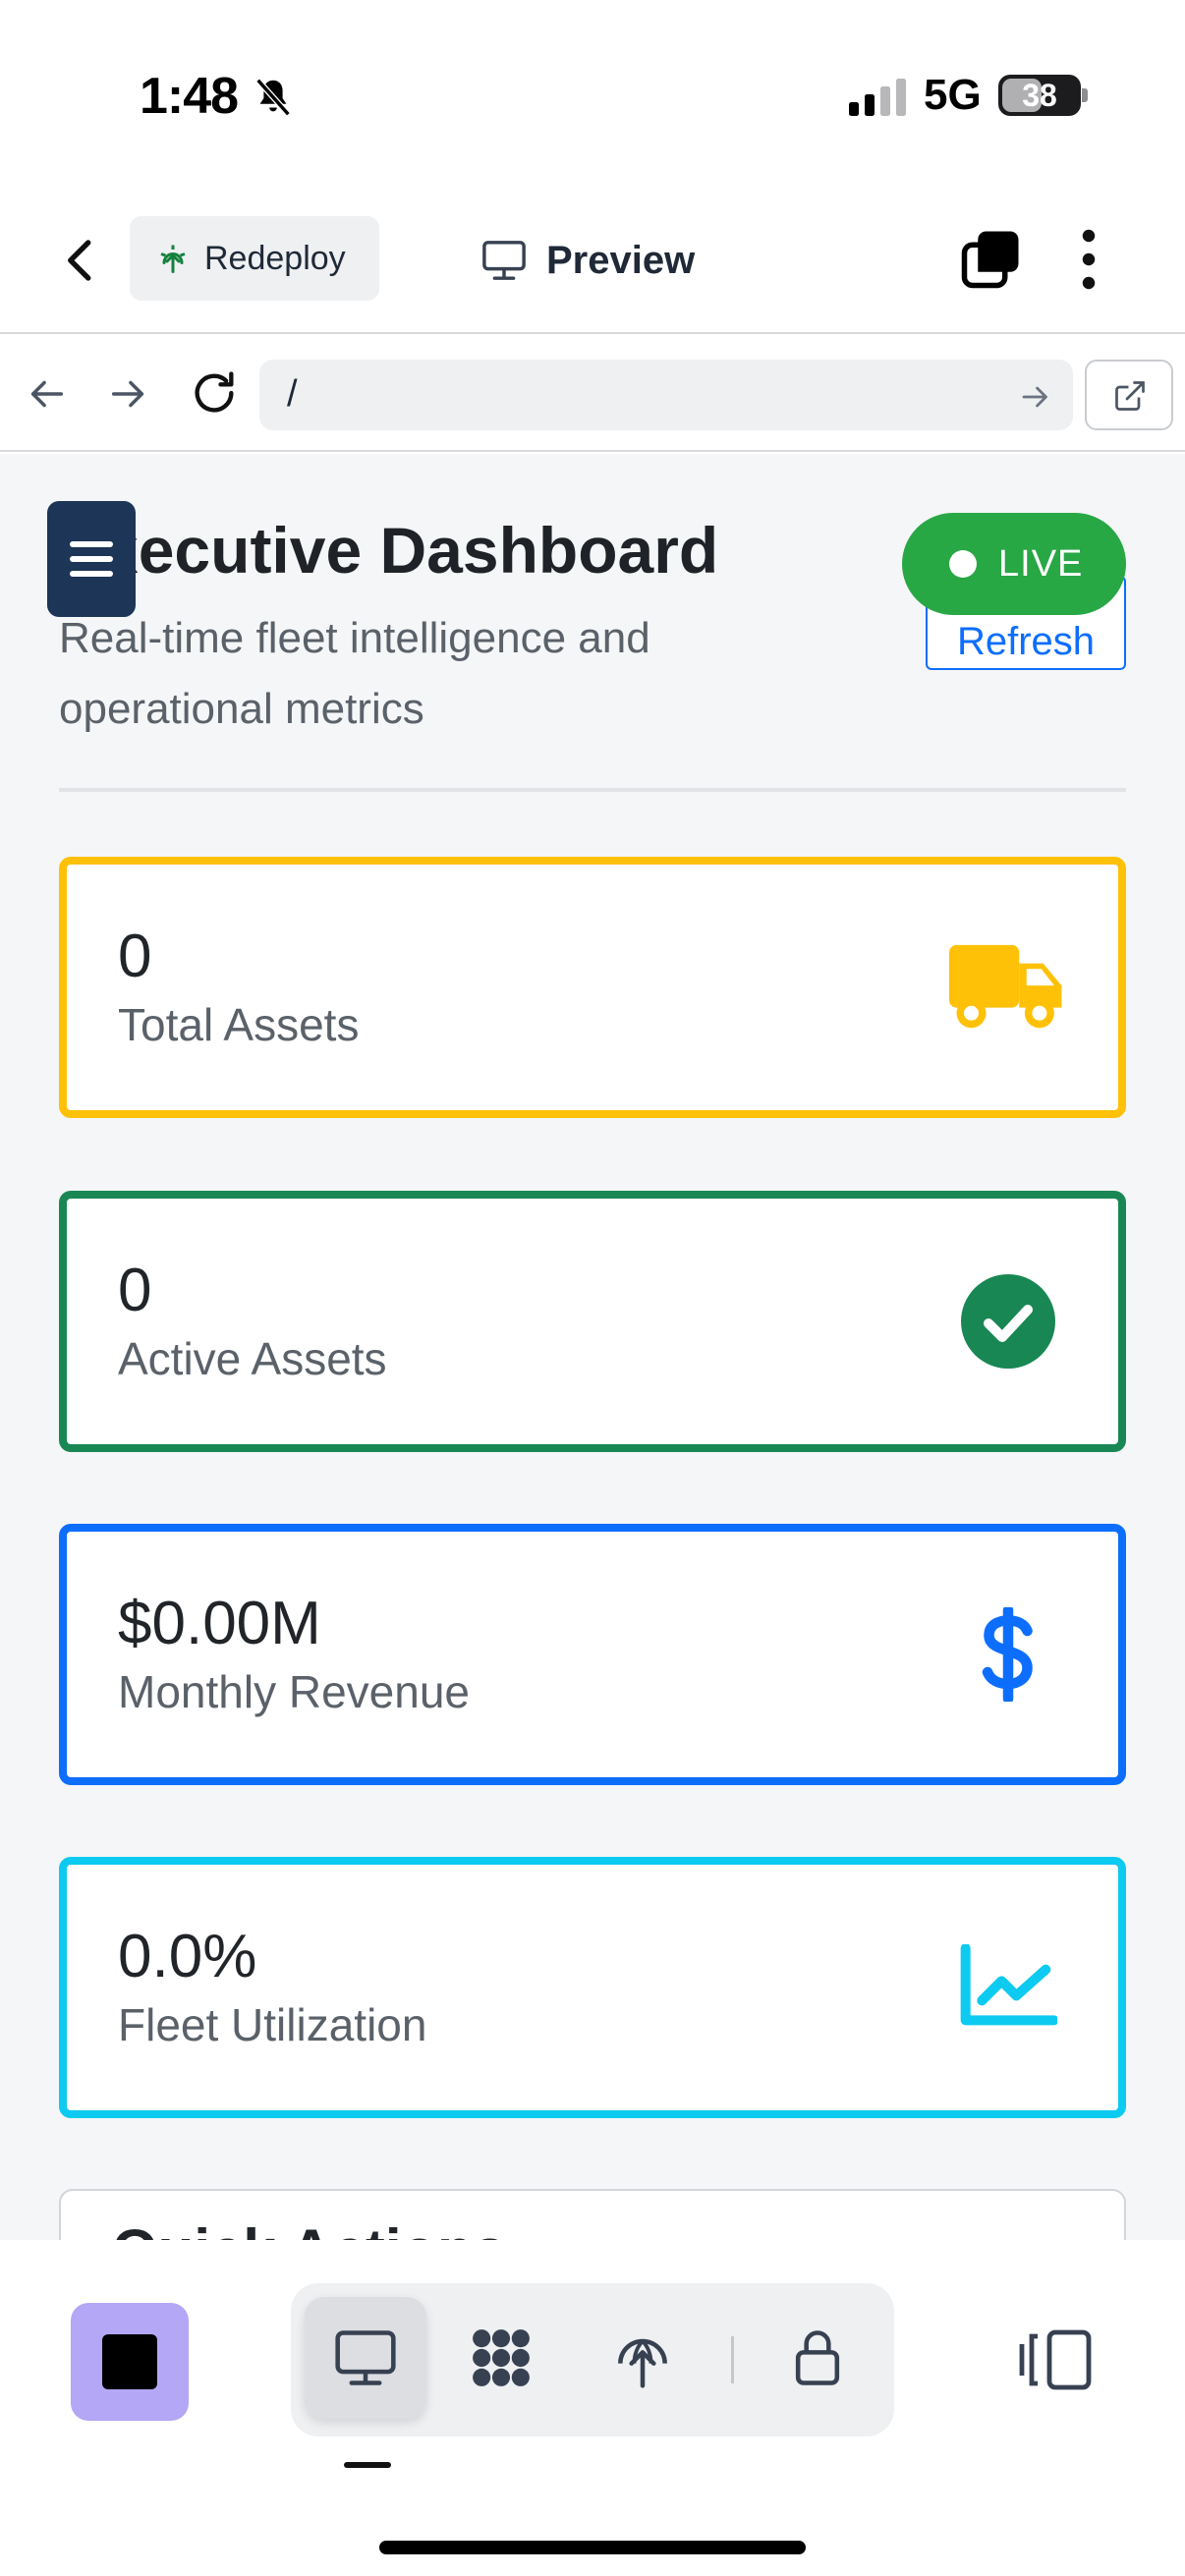 Image resolution: width=1185 pixels, height=2576 pixels. I want to click on divider, so click(592, 790).